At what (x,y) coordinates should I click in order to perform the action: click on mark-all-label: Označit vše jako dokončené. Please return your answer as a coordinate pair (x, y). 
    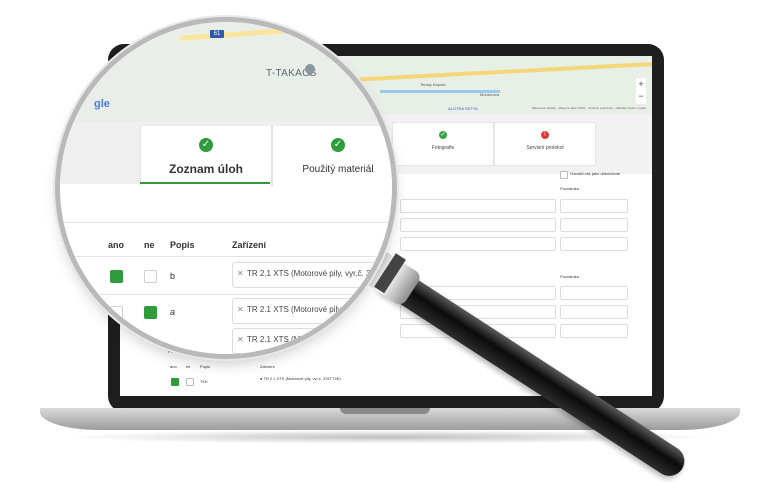
    Looking at the image, I should click on (595, 173).